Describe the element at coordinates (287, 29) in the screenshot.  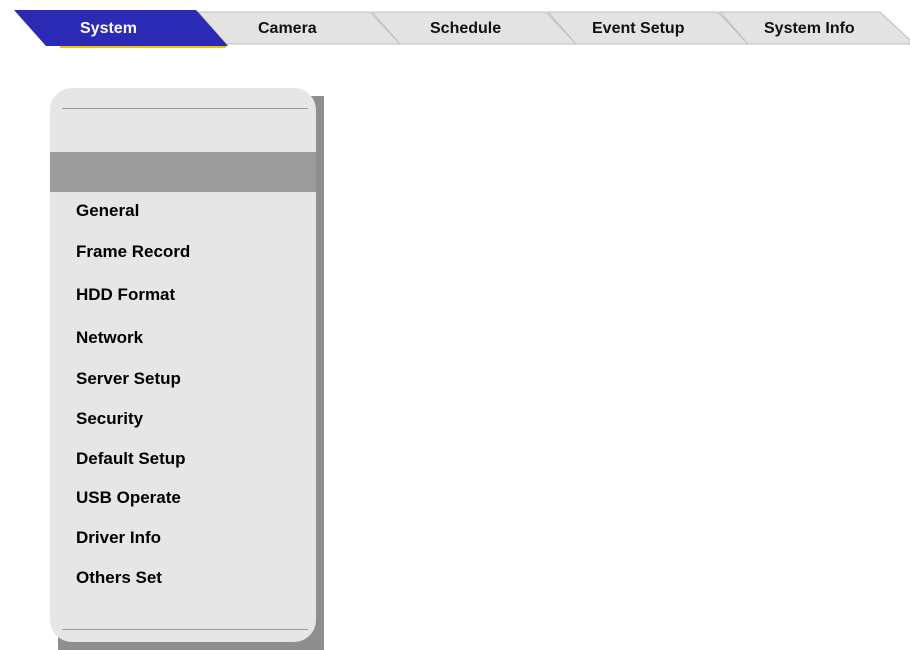
I see `tab-camera: Camera` at that location.